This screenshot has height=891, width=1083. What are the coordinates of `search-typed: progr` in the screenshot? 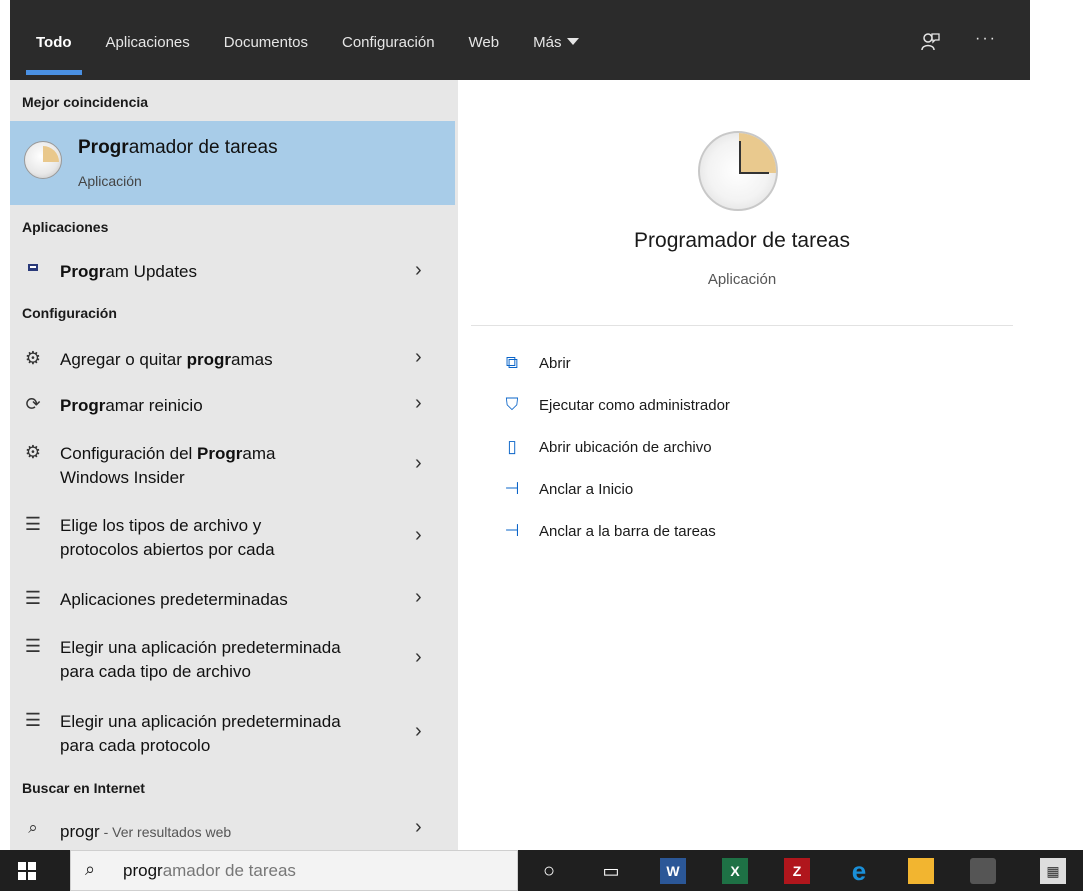 It's located at (143, 870).